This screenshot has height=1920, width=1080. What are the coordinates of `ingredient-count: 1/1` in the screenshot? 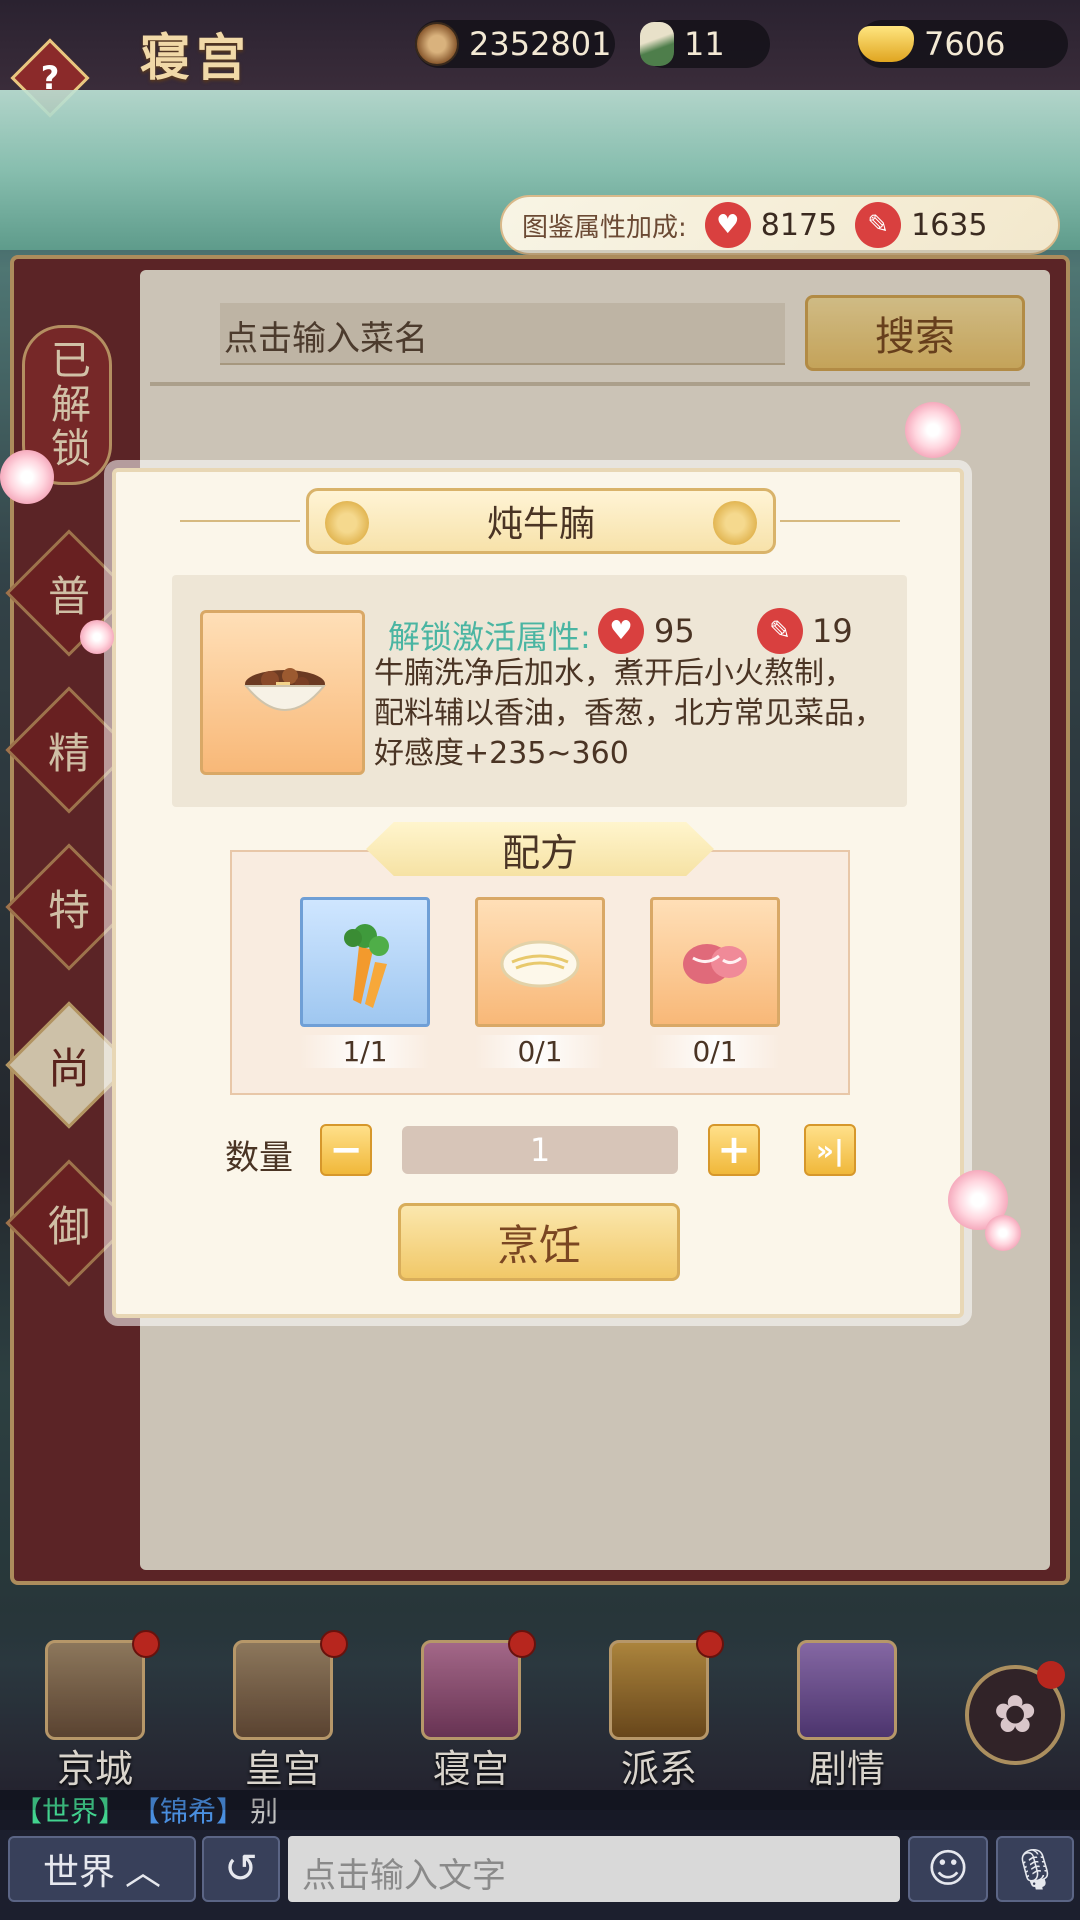 It's located at (365, 1051).